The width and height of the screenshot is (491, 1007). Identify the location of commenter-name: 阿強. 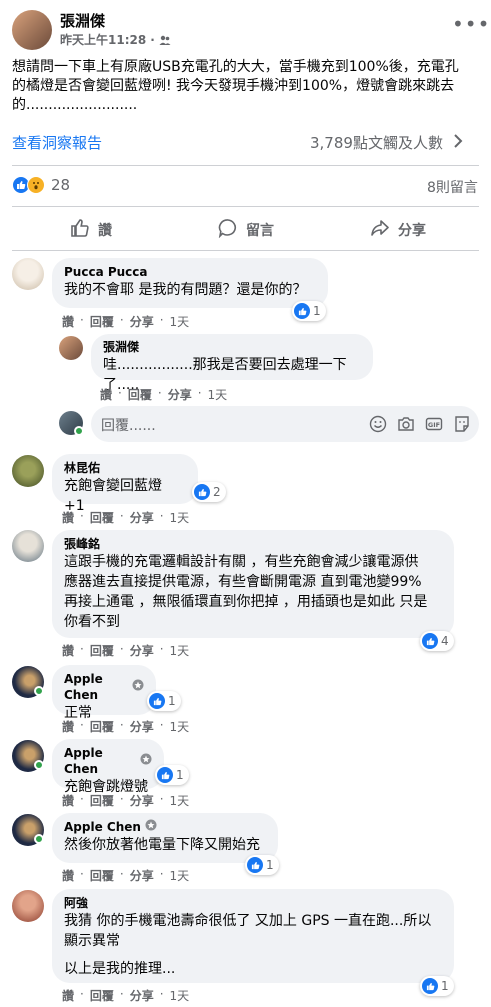
(253, 903).